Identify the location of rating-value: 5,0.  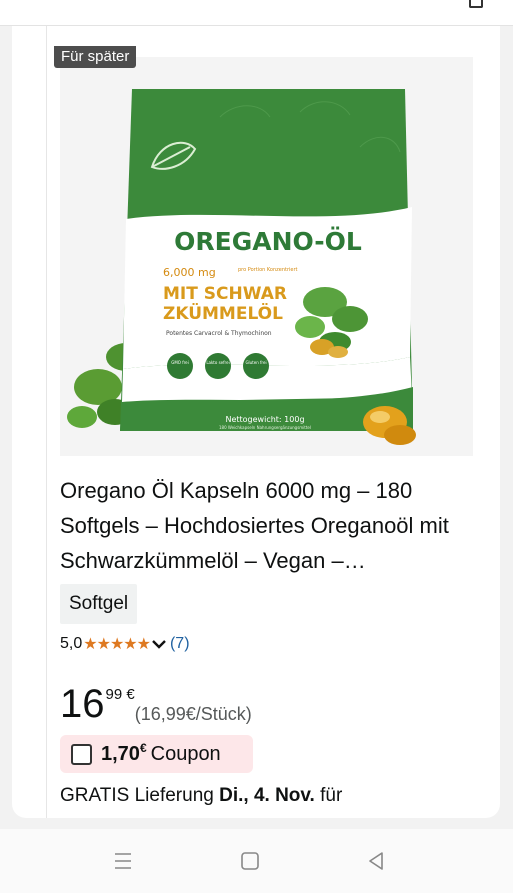
(71, 643).